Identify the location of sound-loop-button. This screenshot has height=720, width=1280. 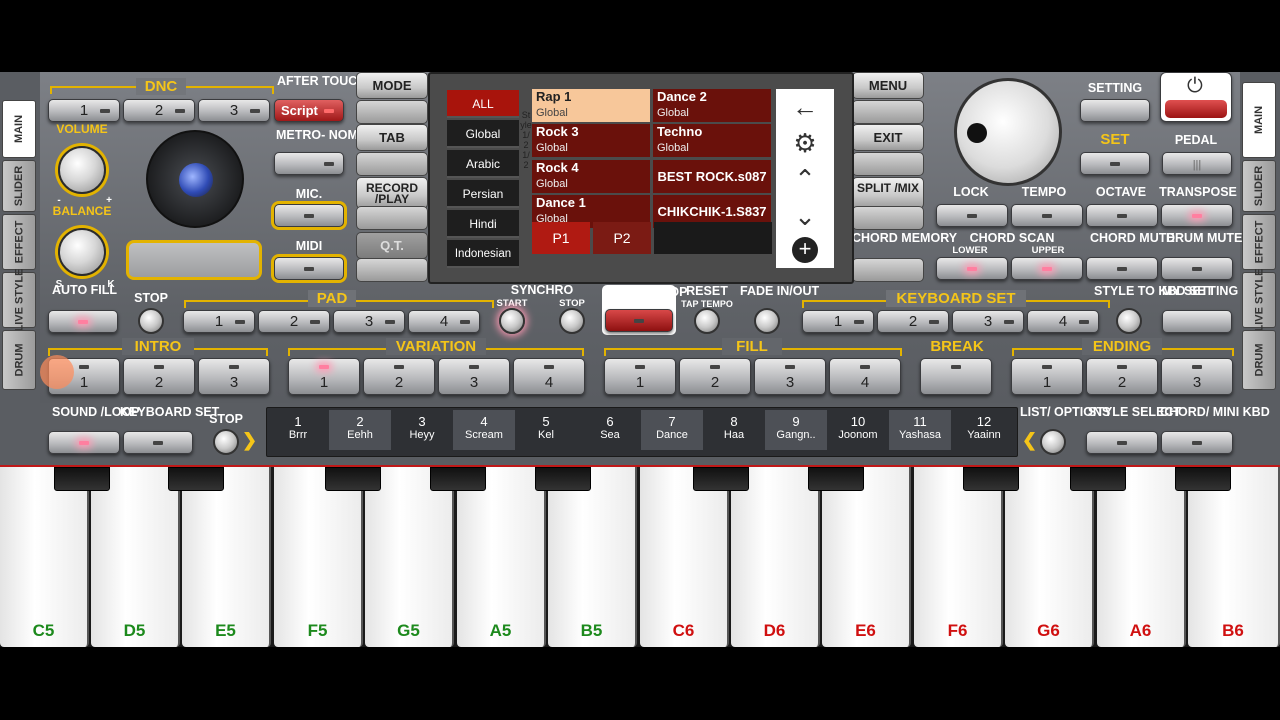
(84, 442).